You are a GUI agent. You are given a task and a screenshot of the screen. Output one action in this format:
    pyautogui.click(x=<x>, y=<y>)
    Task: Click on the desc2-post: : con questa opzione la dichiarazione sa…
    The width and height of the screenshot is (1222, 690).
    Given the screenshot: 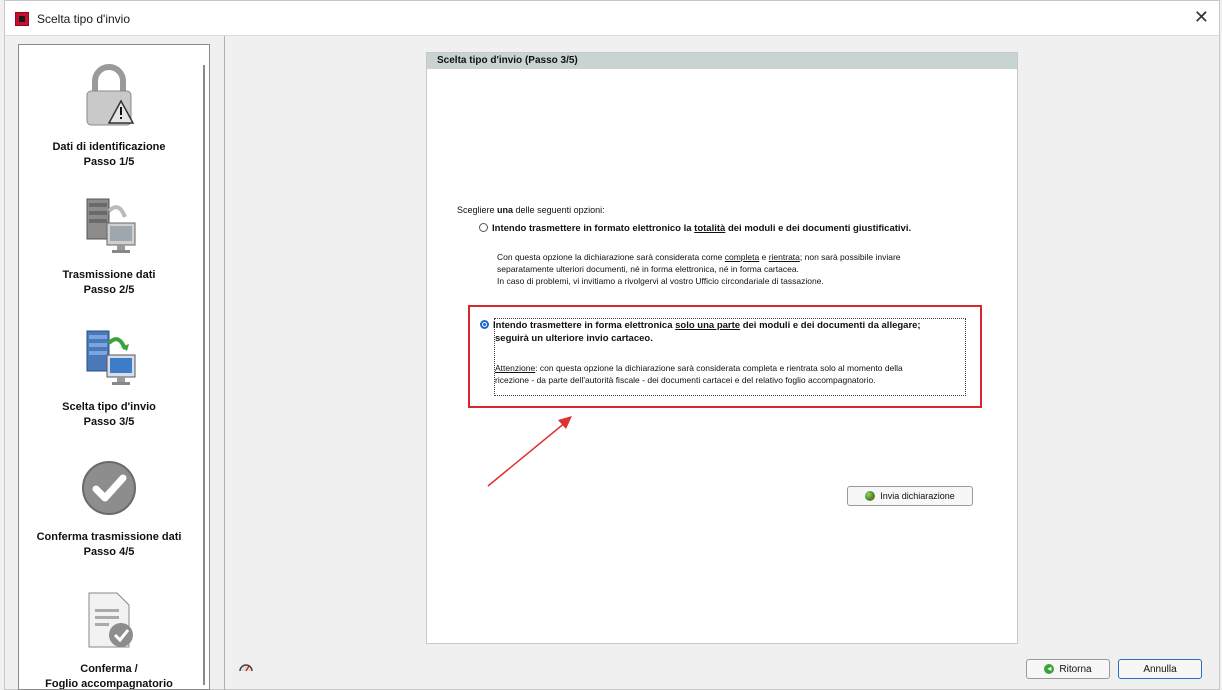 What is the action you would take?
    pyautogui.click(x=719, y=368)
    